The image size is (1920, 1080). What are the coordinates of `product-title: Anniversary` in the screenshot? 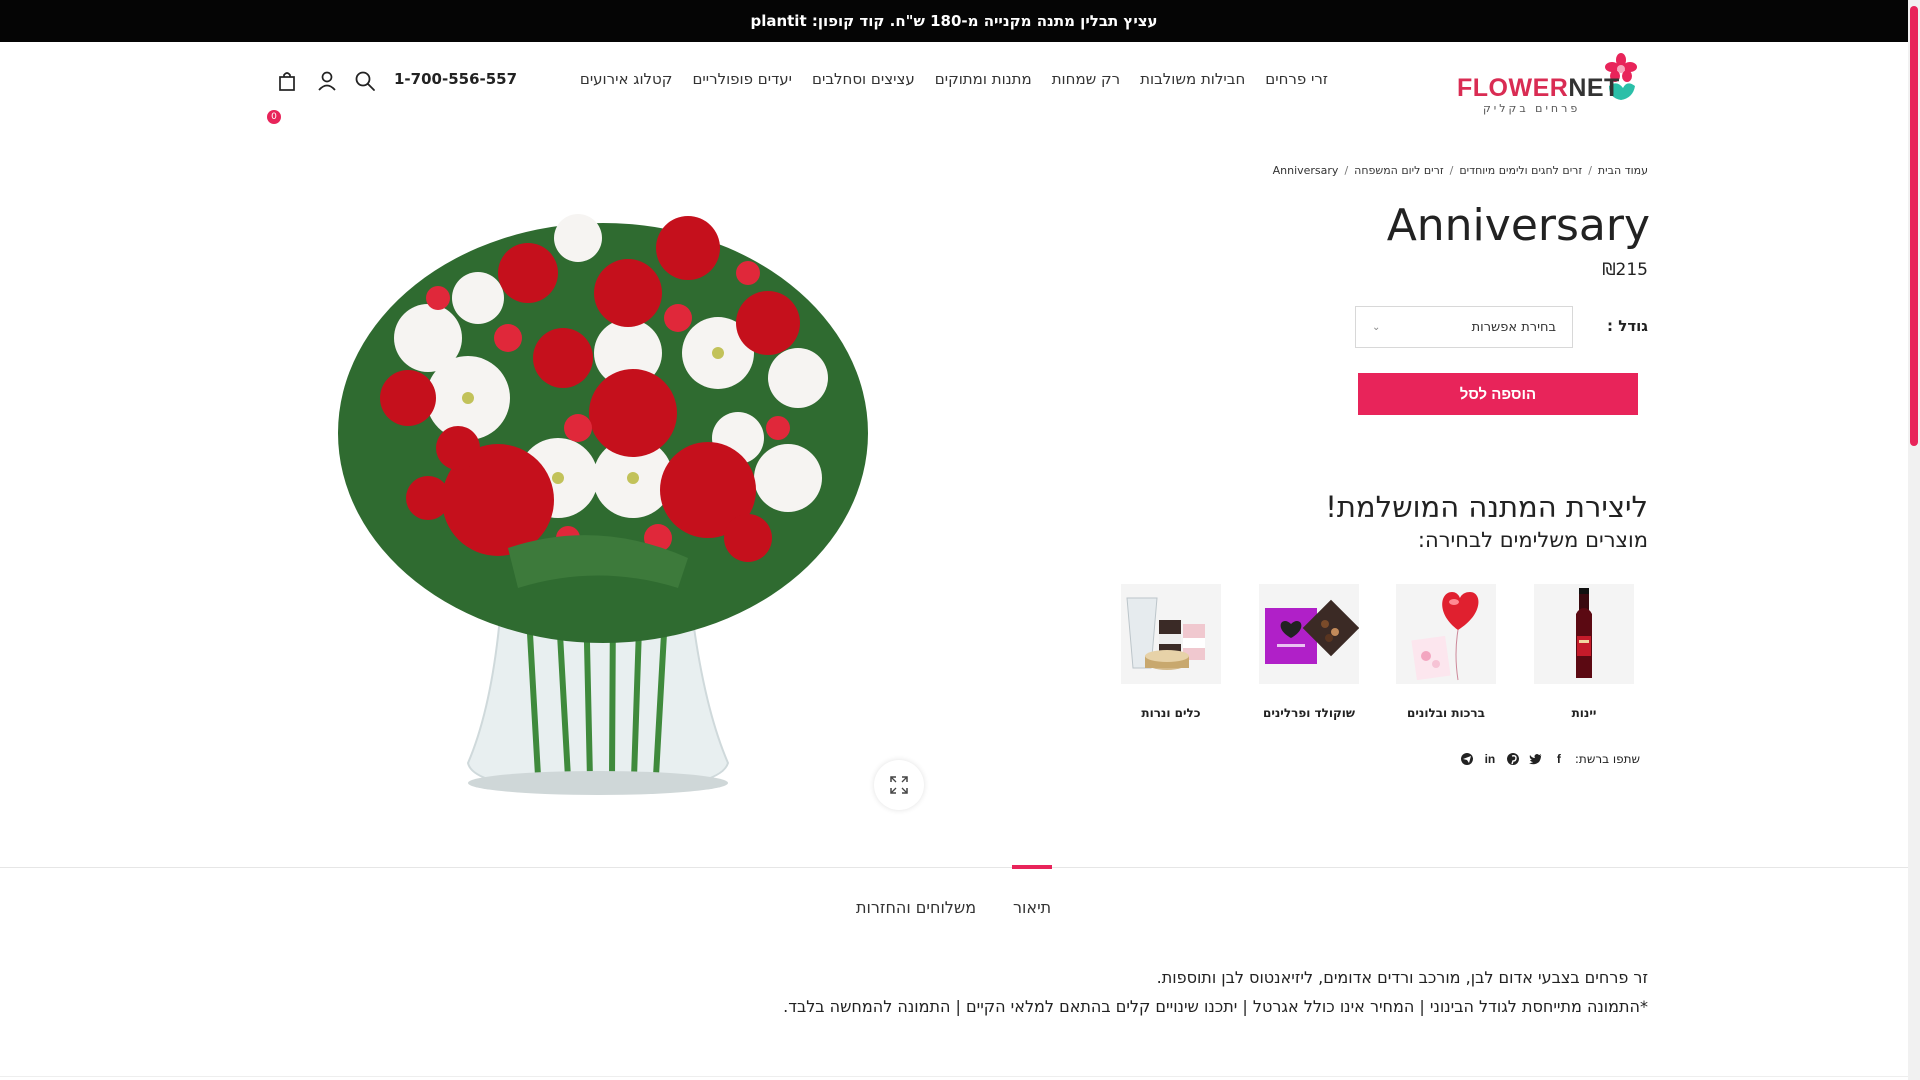 It's located at (1518, 225).